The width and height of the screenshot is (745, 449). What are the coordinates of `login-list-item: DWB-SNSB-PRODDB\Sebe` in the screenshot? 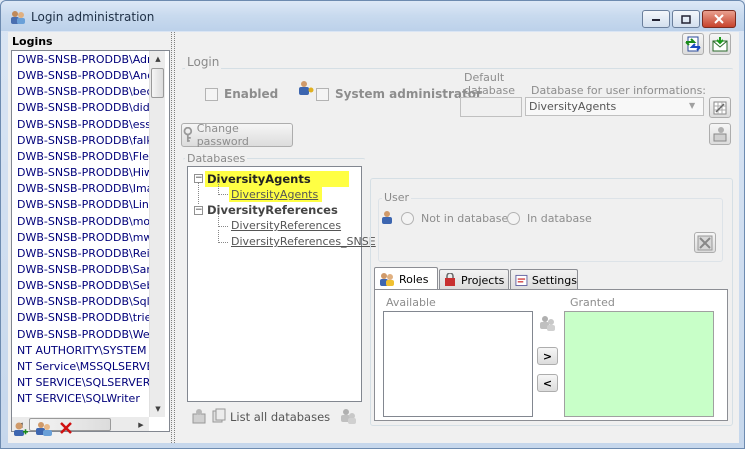 It's located at (83, 286).